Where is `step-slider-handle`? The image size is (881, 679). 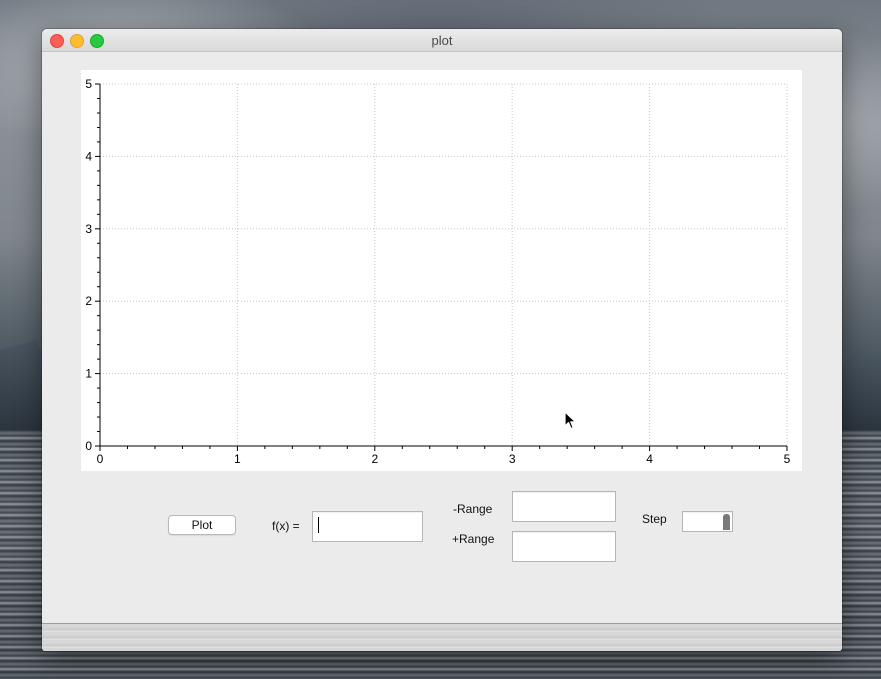 step-slider-handle is located at coordinates (726, 522).